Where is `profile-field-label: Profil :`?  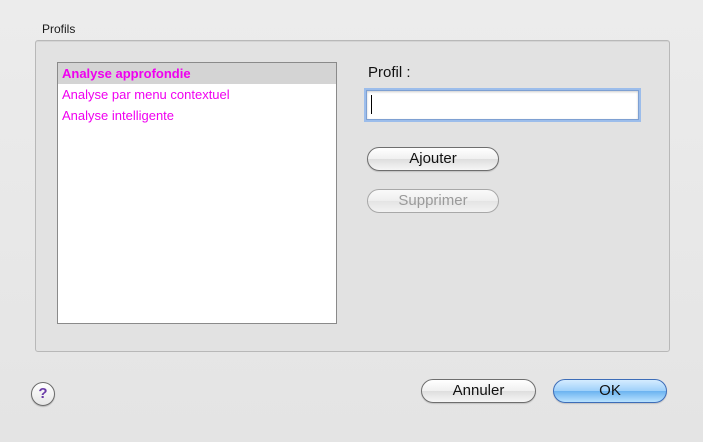
profile-field-label: Profil : is located at coordinates (389, 72).